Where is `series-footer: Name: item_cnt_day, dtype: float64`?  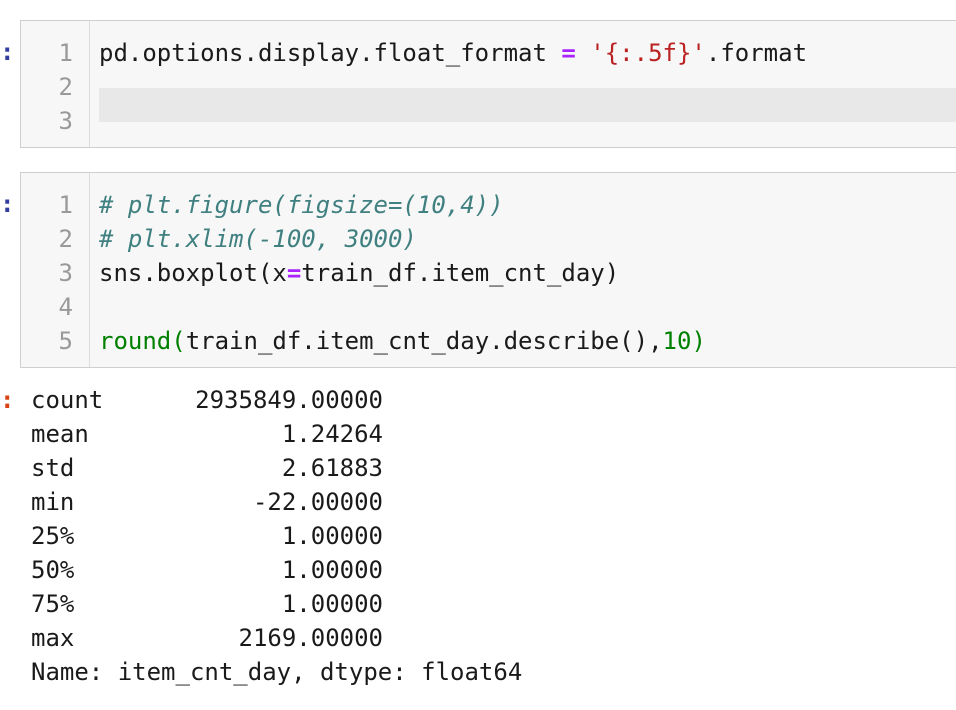 series-footer: Name: item_cnt_day, dtype: float64 is located at coordinates (277, 672).